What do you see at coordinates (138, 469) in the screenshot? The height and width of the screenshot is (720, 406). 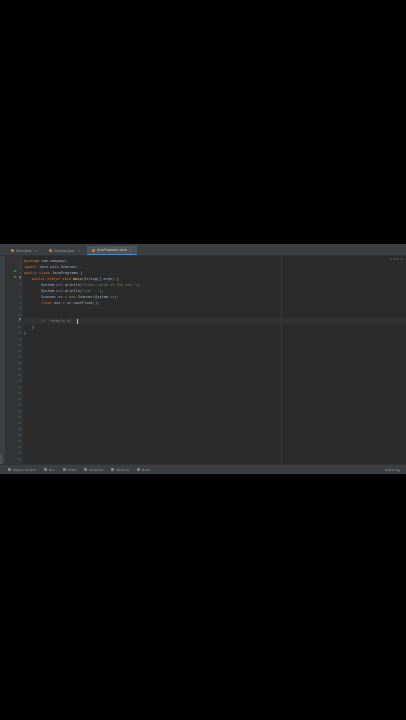 I see `hammer-icon` at bounding box center [138, 469].